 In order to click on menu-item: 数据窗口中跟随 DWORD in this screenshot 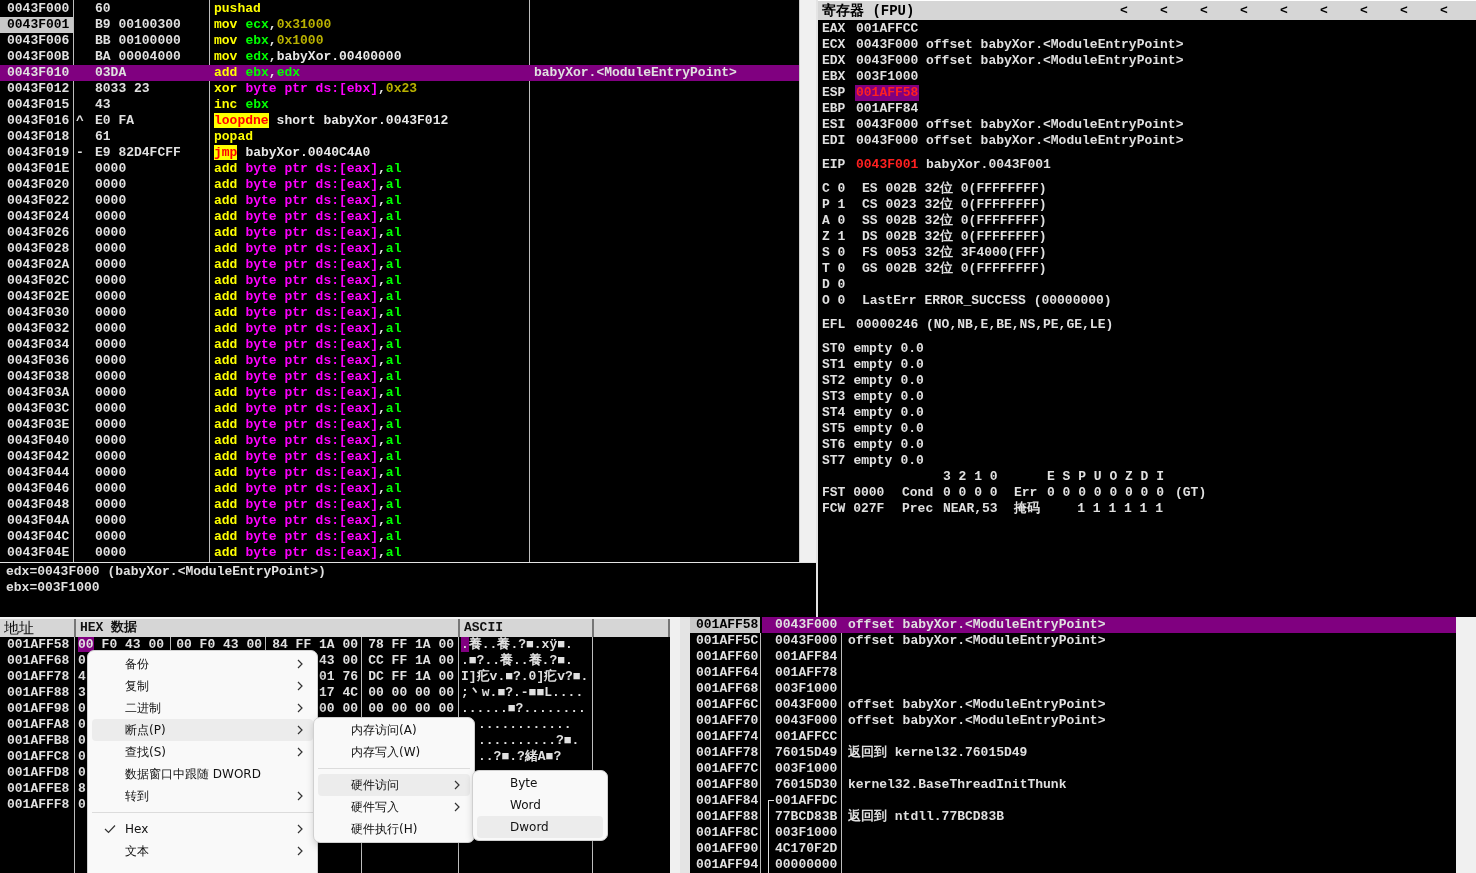, I will do `click(202, 774)`.